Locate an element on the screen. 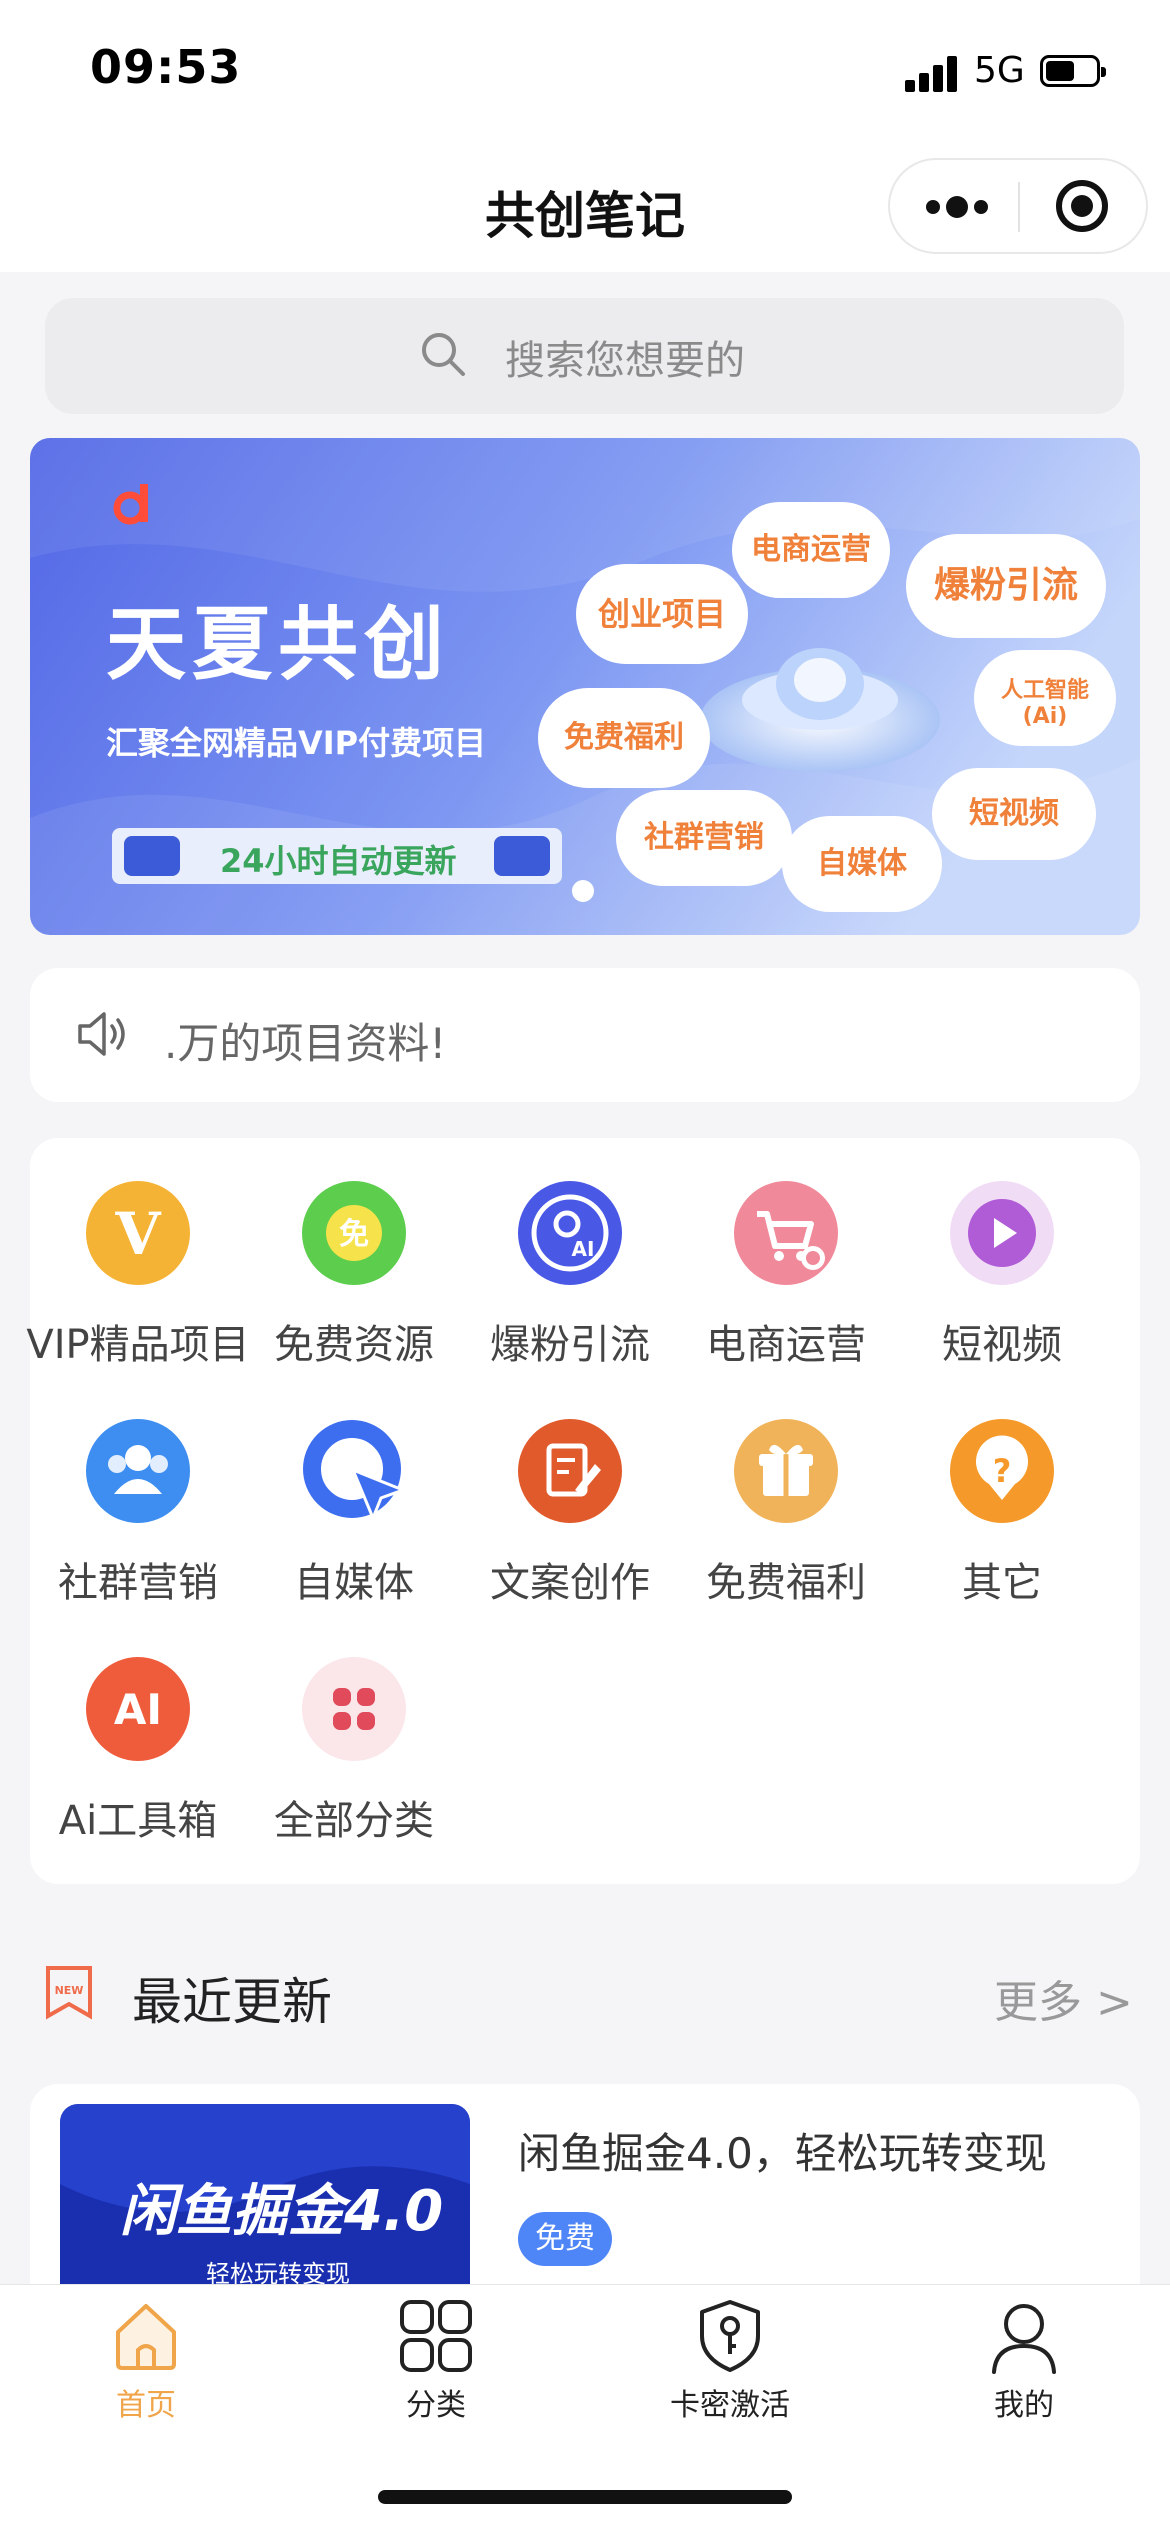  section-title: 最近更新 is located at coordinates (232, 2002).